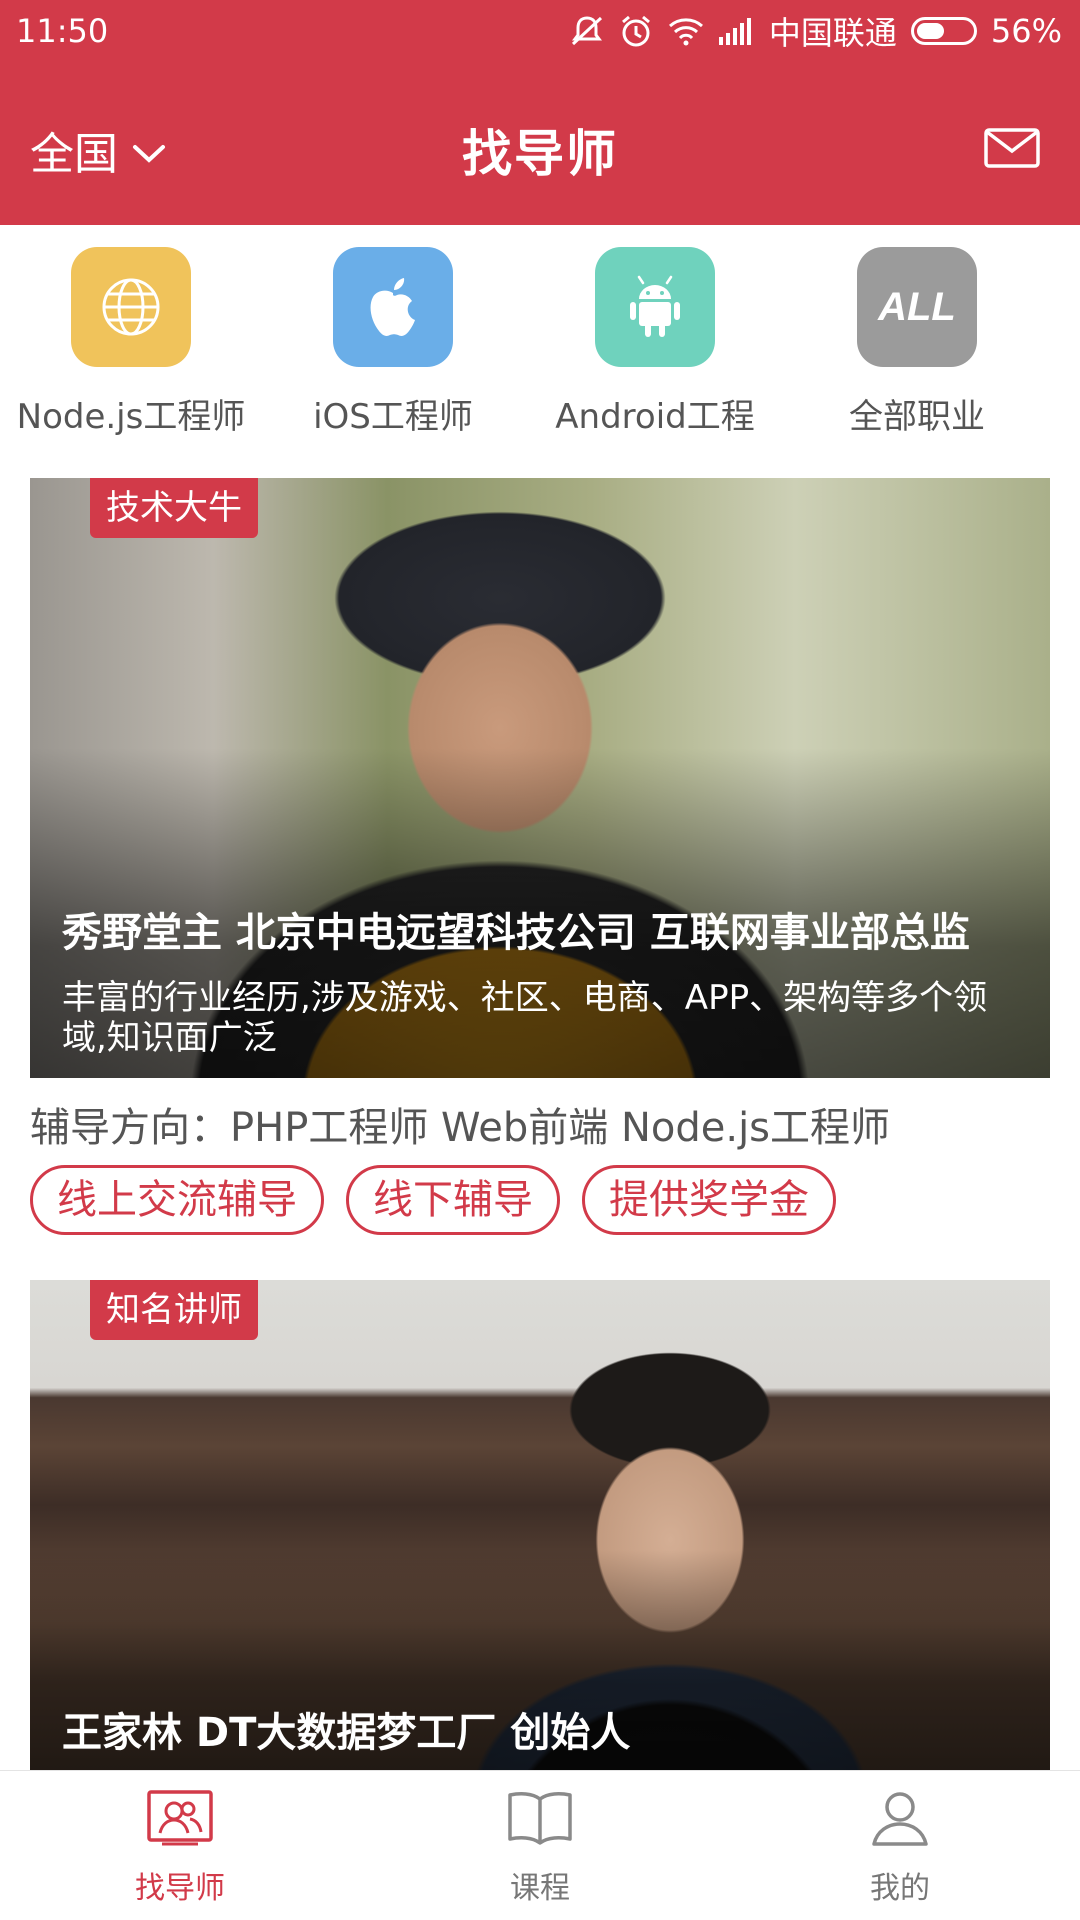 The image size is (1080, 1920). What do you see at coordinates (540, 31) in the screenshot?
I see `status-bar: 11:50 中国联通 56%` at bounding box center [540, 31].